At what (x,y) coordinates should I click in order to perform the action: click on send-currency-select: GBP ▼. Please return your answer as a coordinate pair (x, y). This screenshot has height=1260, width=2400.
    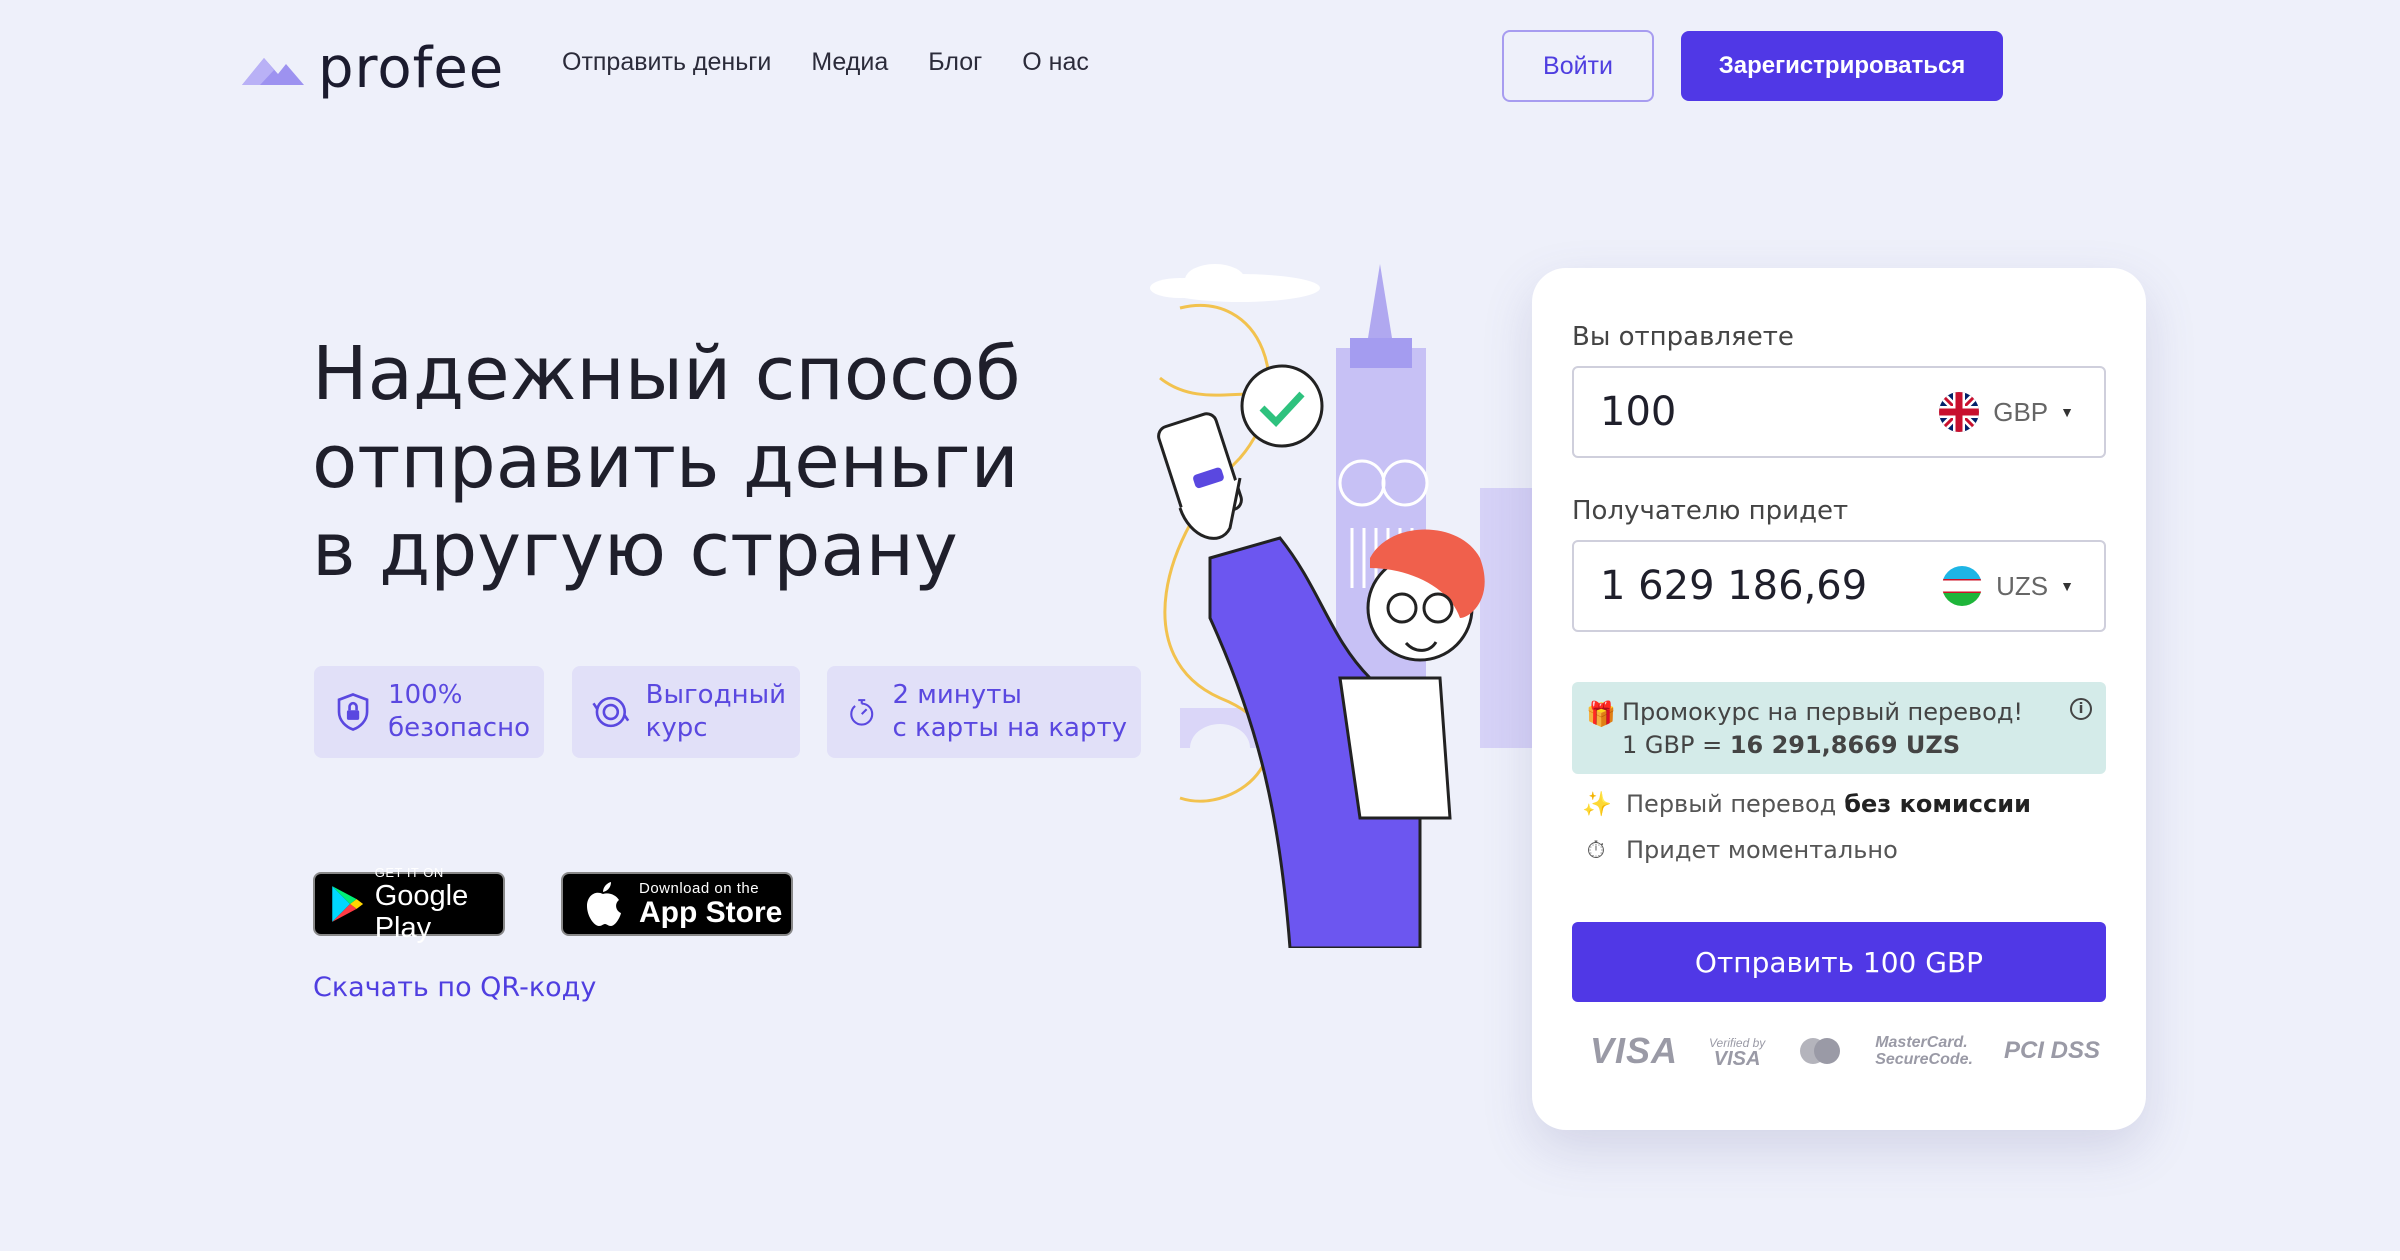
    Looking at the image, I should click on (2006, 412).